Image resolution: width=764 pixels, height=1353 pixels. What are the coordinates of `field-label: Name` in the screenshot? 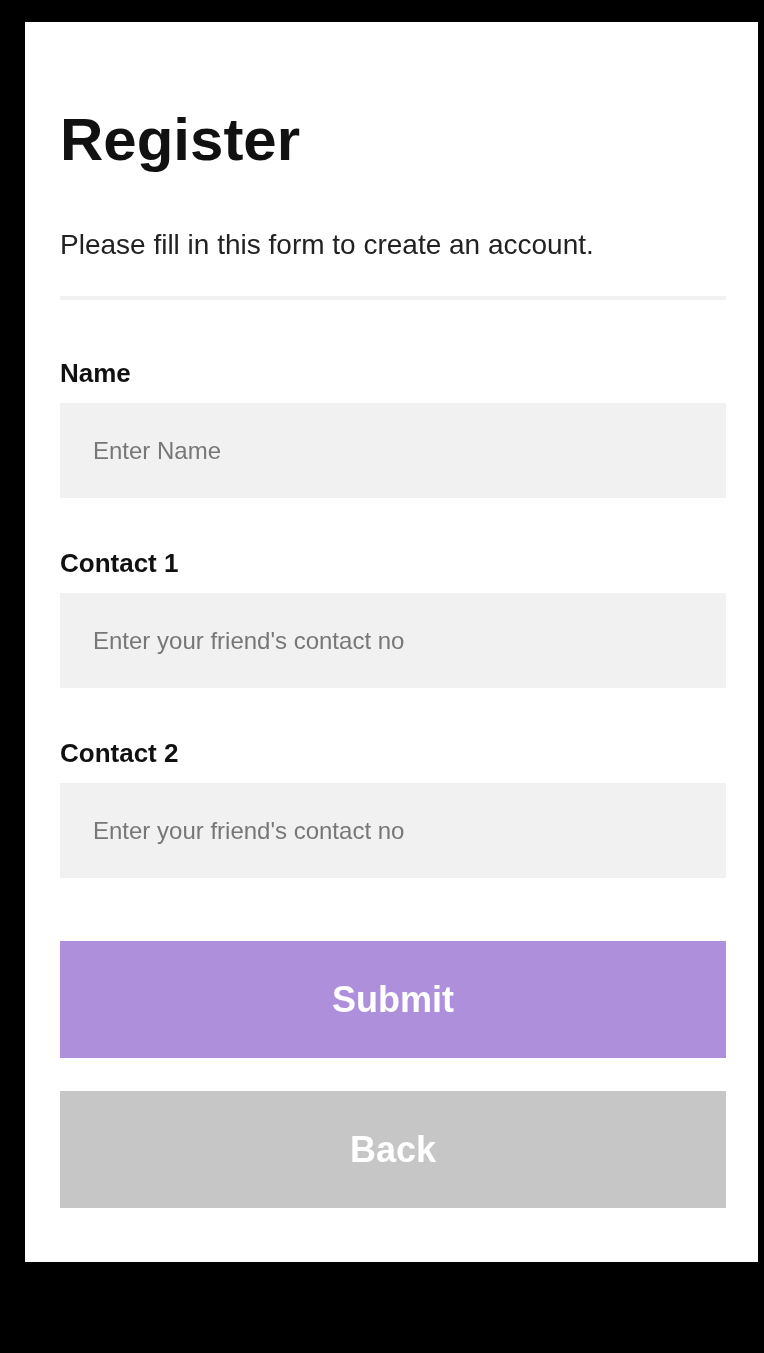 It's located at (96, 373).